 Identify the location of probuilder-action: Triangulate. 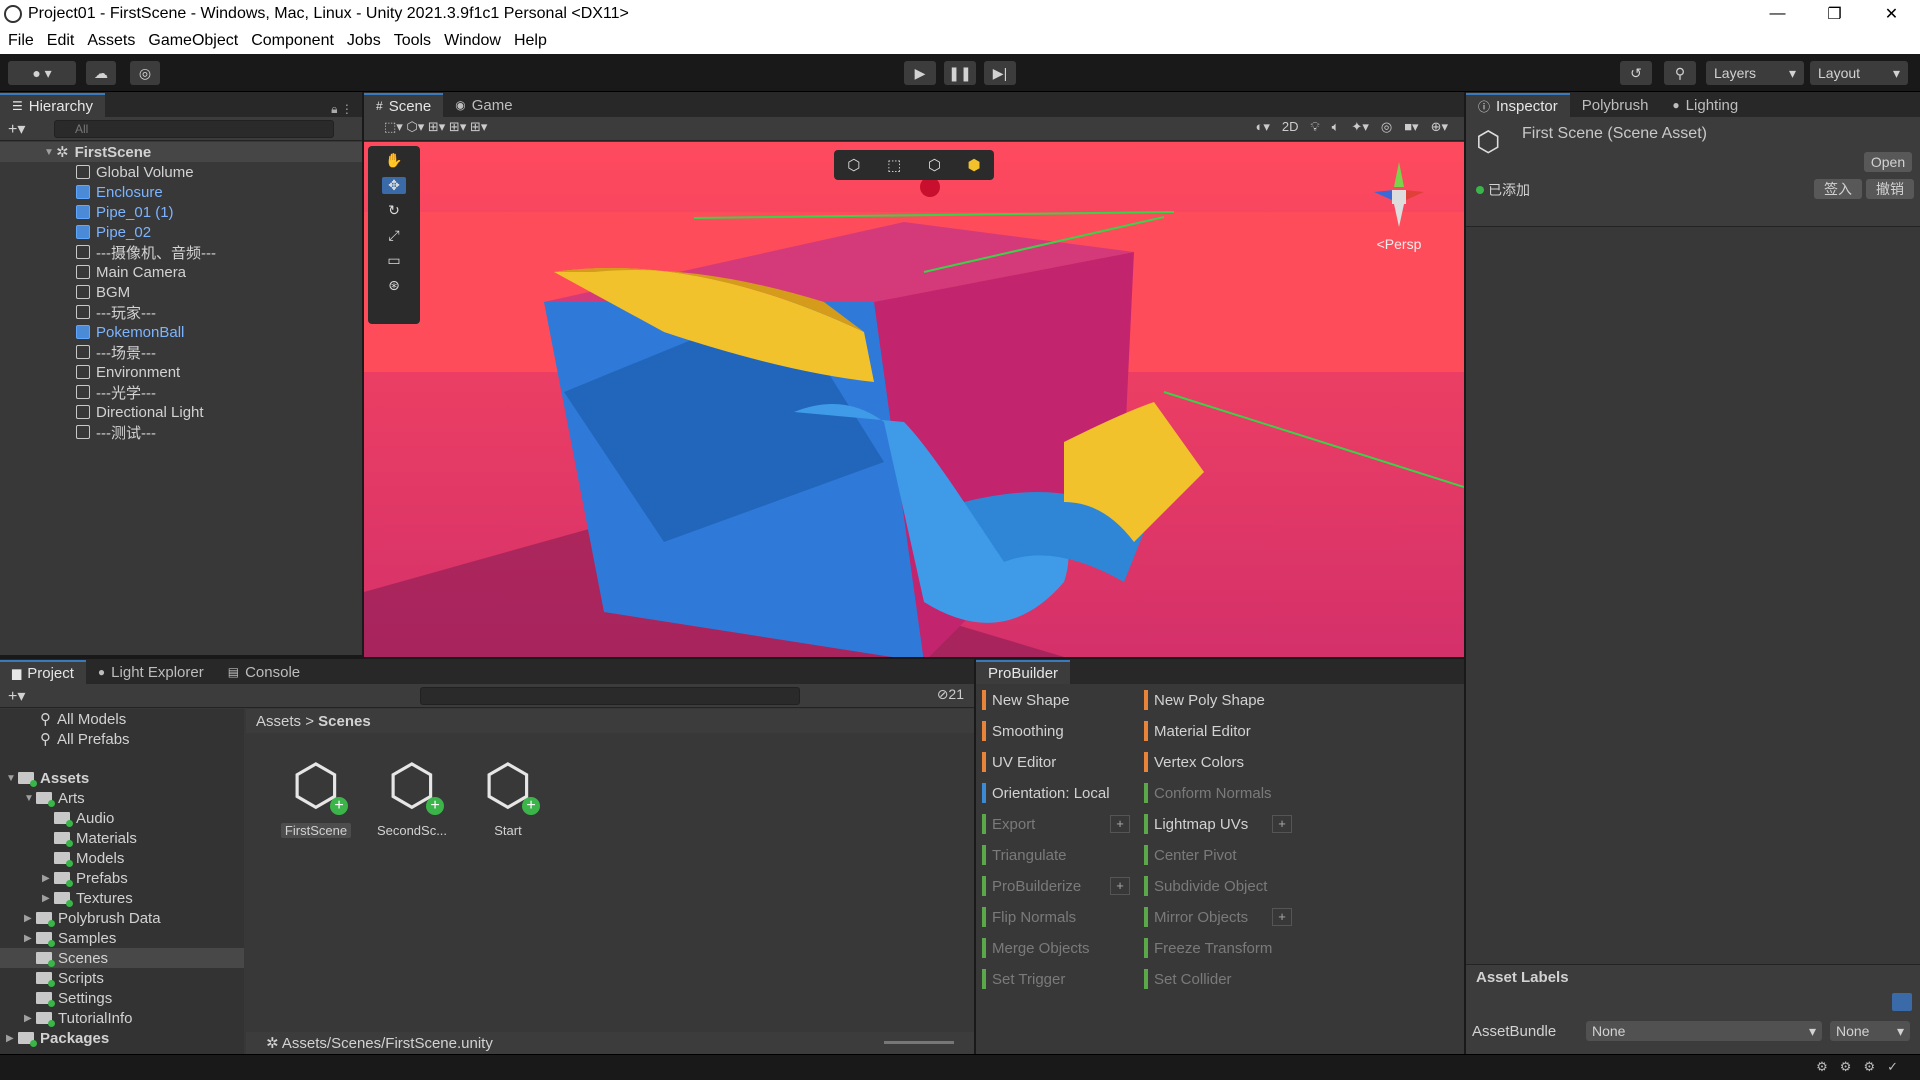
(1024, 855).